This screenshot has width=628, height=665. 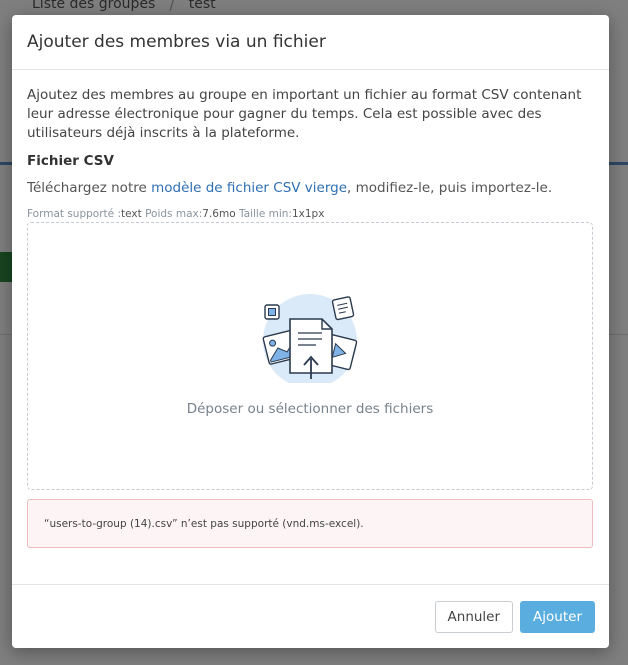 I want to click on dropzone-text: Déposer ou sélectionner des fichiers, so click(x=310, y=409).